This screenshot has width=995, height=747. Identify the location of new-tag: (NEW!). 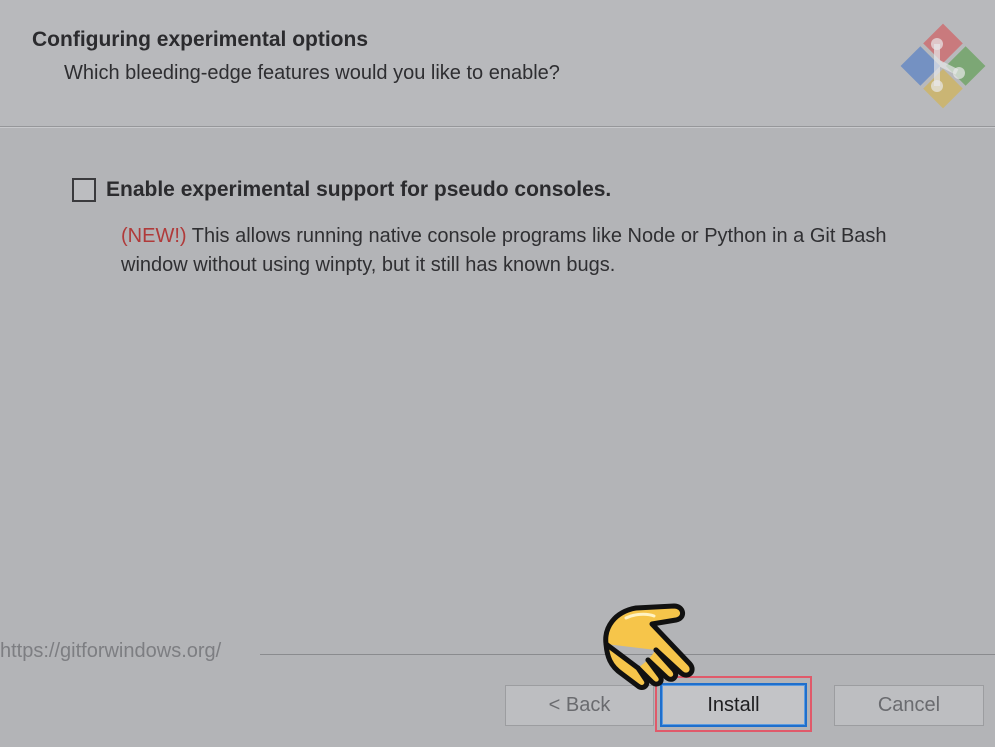
(154, 236).